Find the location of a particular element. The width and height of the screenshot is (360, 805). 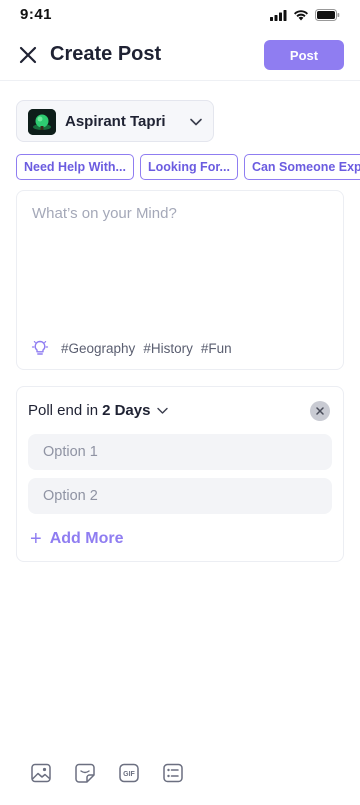

tag-history: #History is located at coordinates (168, 348).